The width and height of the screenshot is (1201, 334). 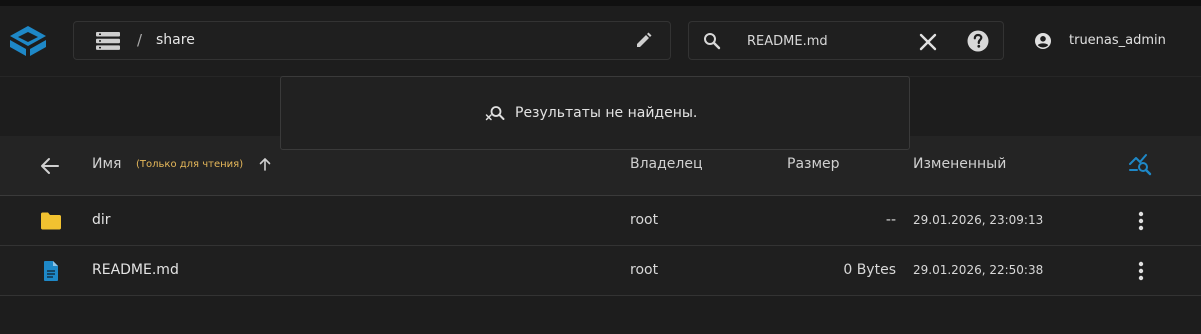 I want to click on server-icon, so click(x=108, y=41).